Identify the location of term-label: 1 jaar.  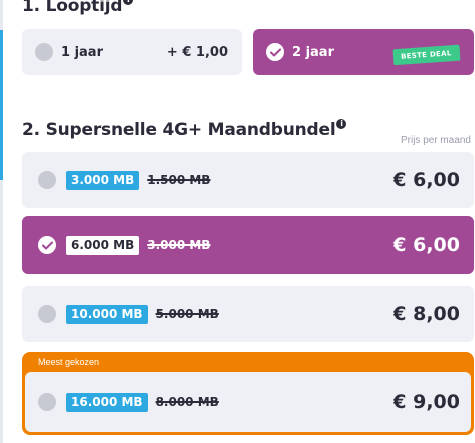
(82, 52).